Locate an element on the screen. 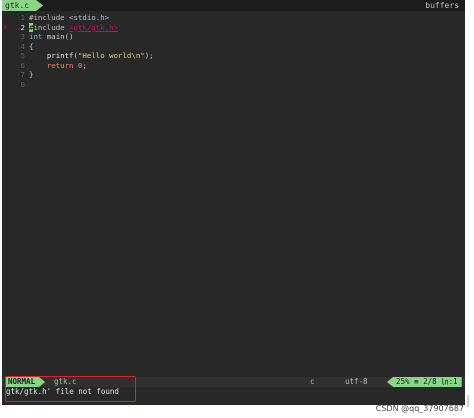 The width and height of the screenshot is (474, 418). code-token: } is located at coordinates (31, 74).